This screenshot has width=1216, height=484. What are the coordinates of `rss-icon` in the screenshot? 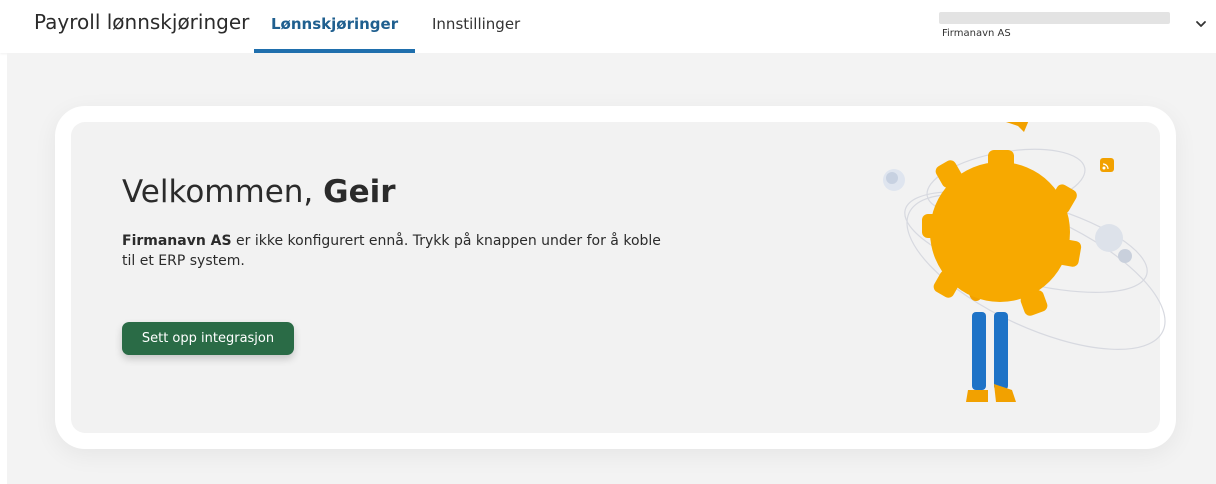 It's located at (1107, 165).